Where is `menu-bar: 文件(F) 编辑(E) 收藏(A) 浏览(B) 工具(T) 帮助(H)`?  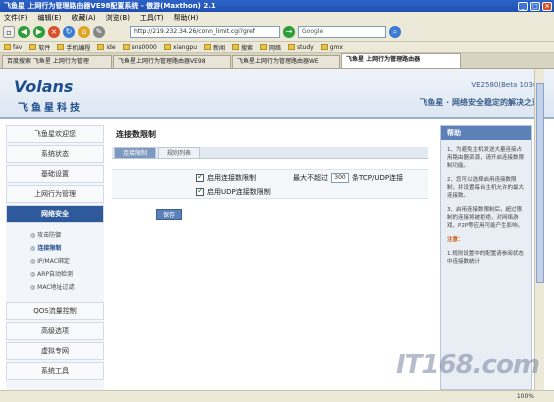
menu-bar: 文件(F) 编辑(E) 收藏(A) 浏览(B) 工具(T) 帮助(H) is located at coordinates (277, 17).